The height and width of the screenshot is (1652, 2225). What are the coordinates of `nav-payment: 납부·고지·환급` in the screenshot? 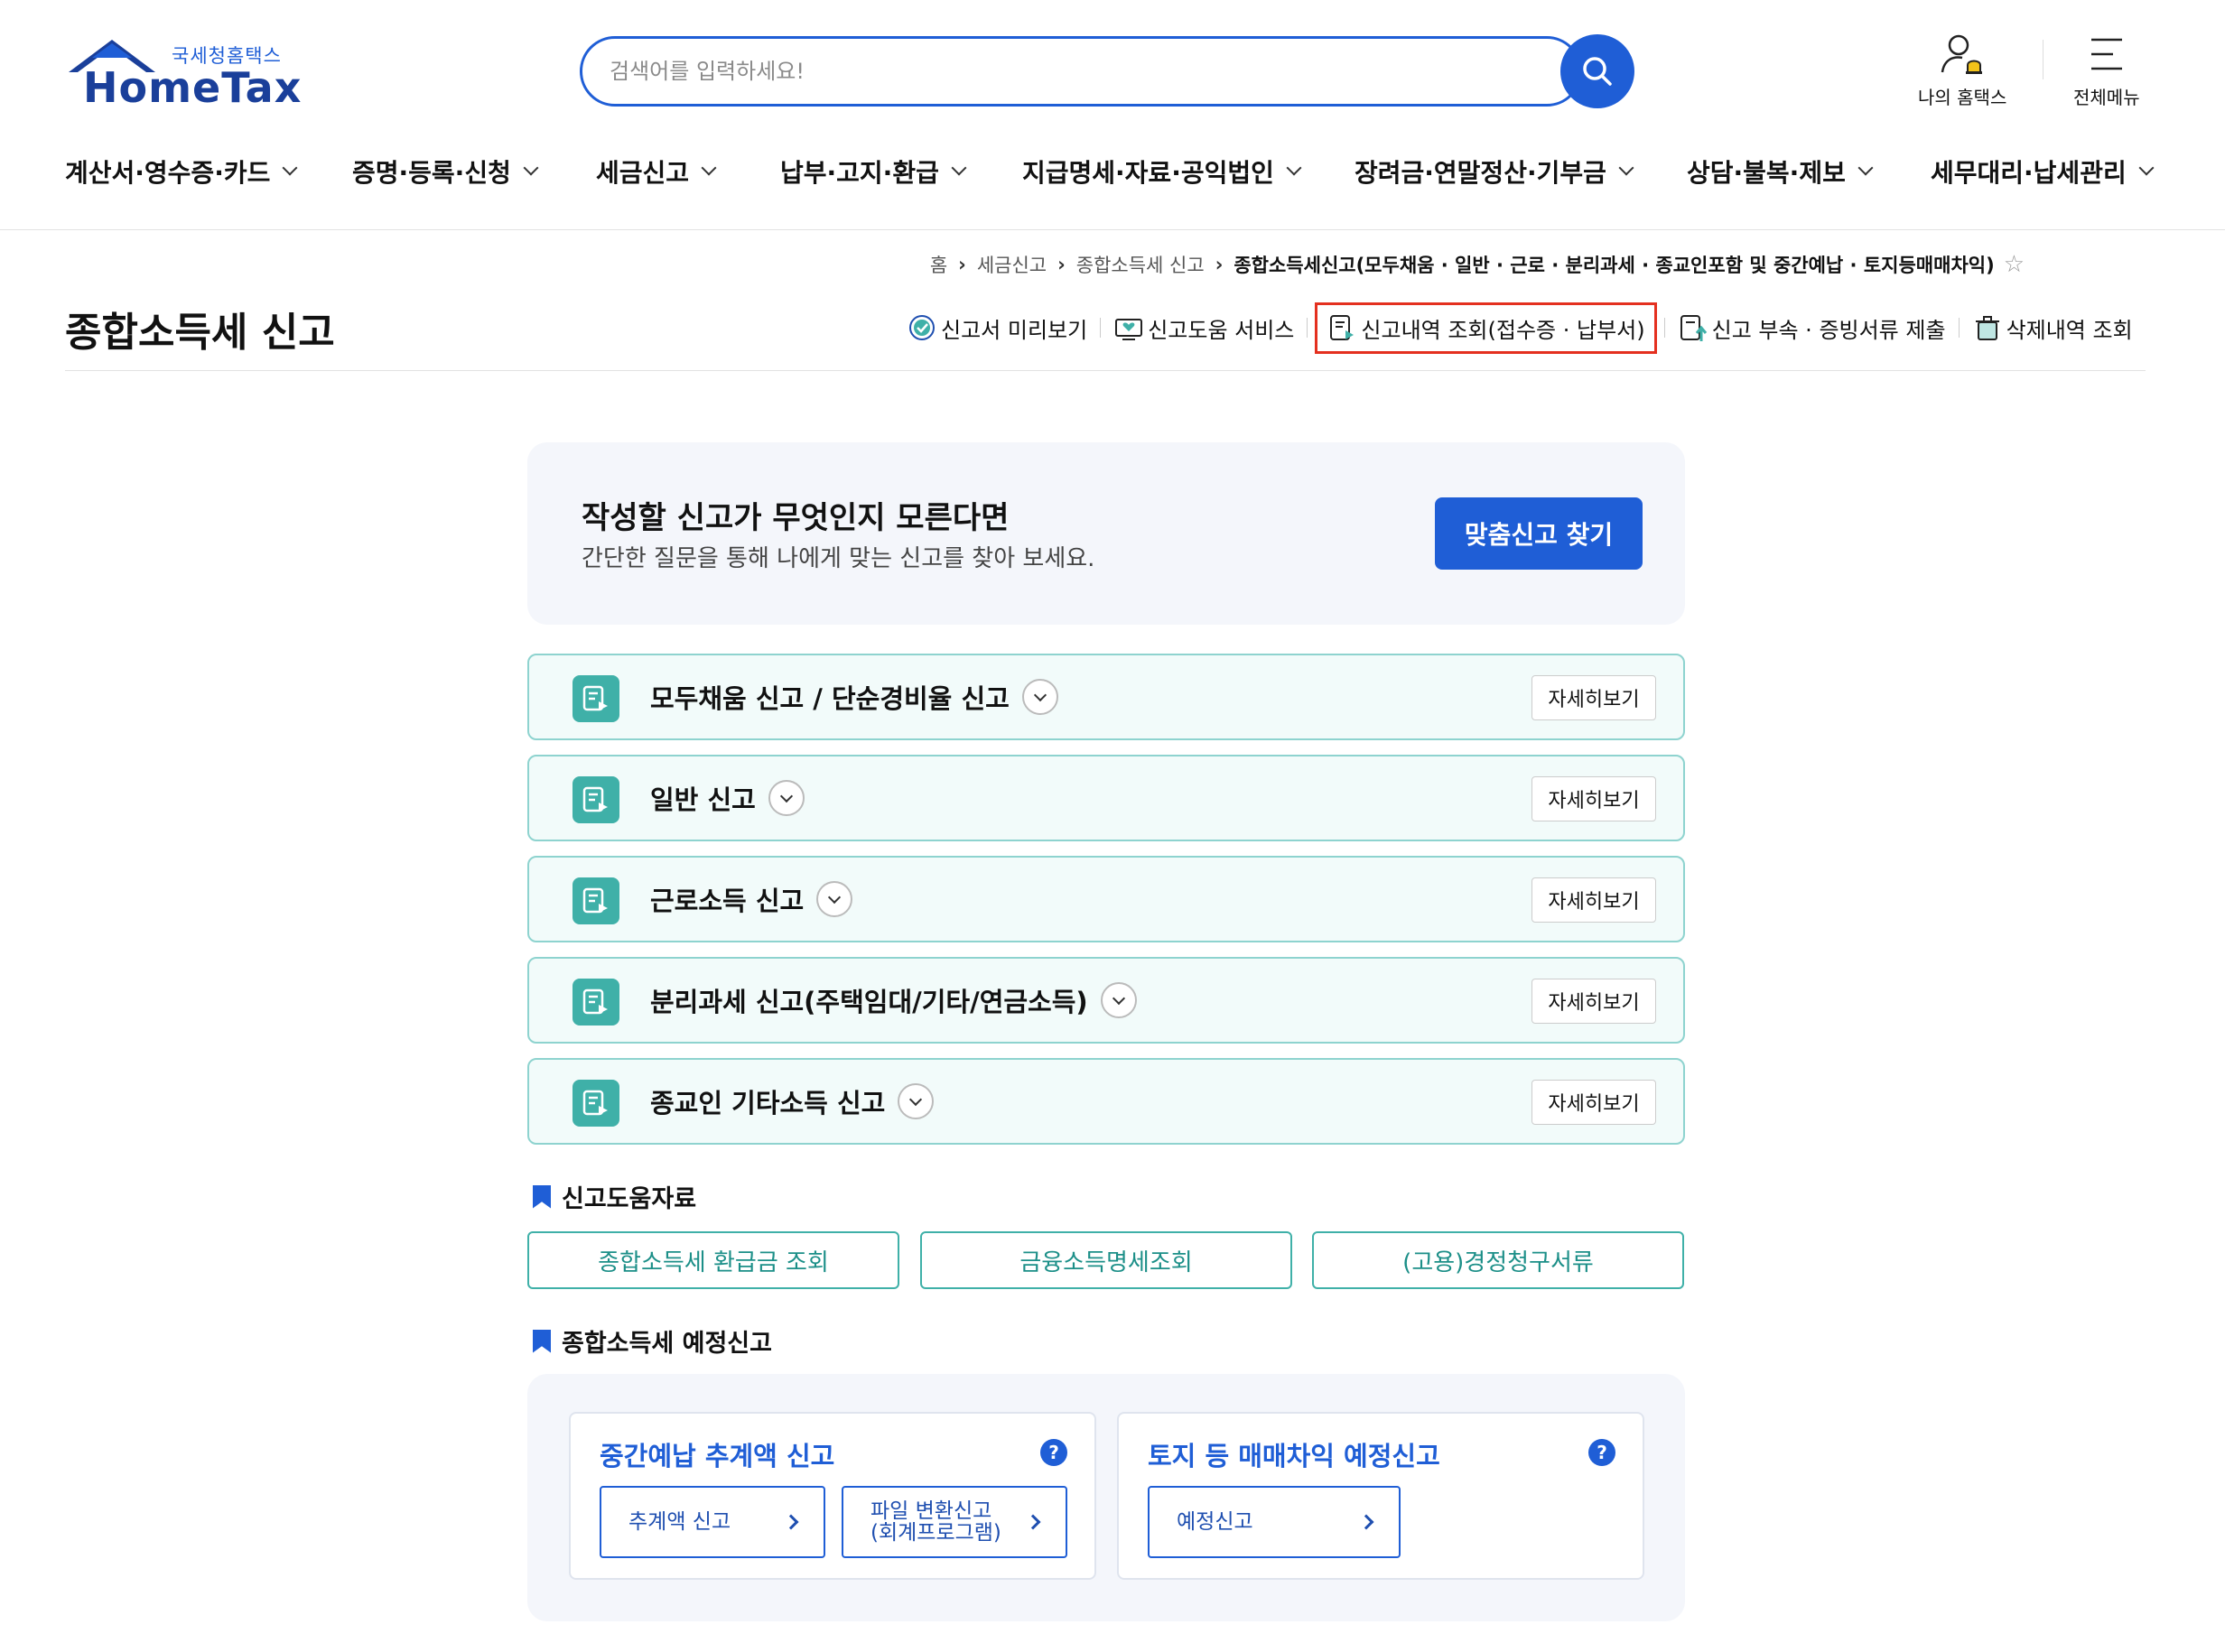 It's located at (873, 171).